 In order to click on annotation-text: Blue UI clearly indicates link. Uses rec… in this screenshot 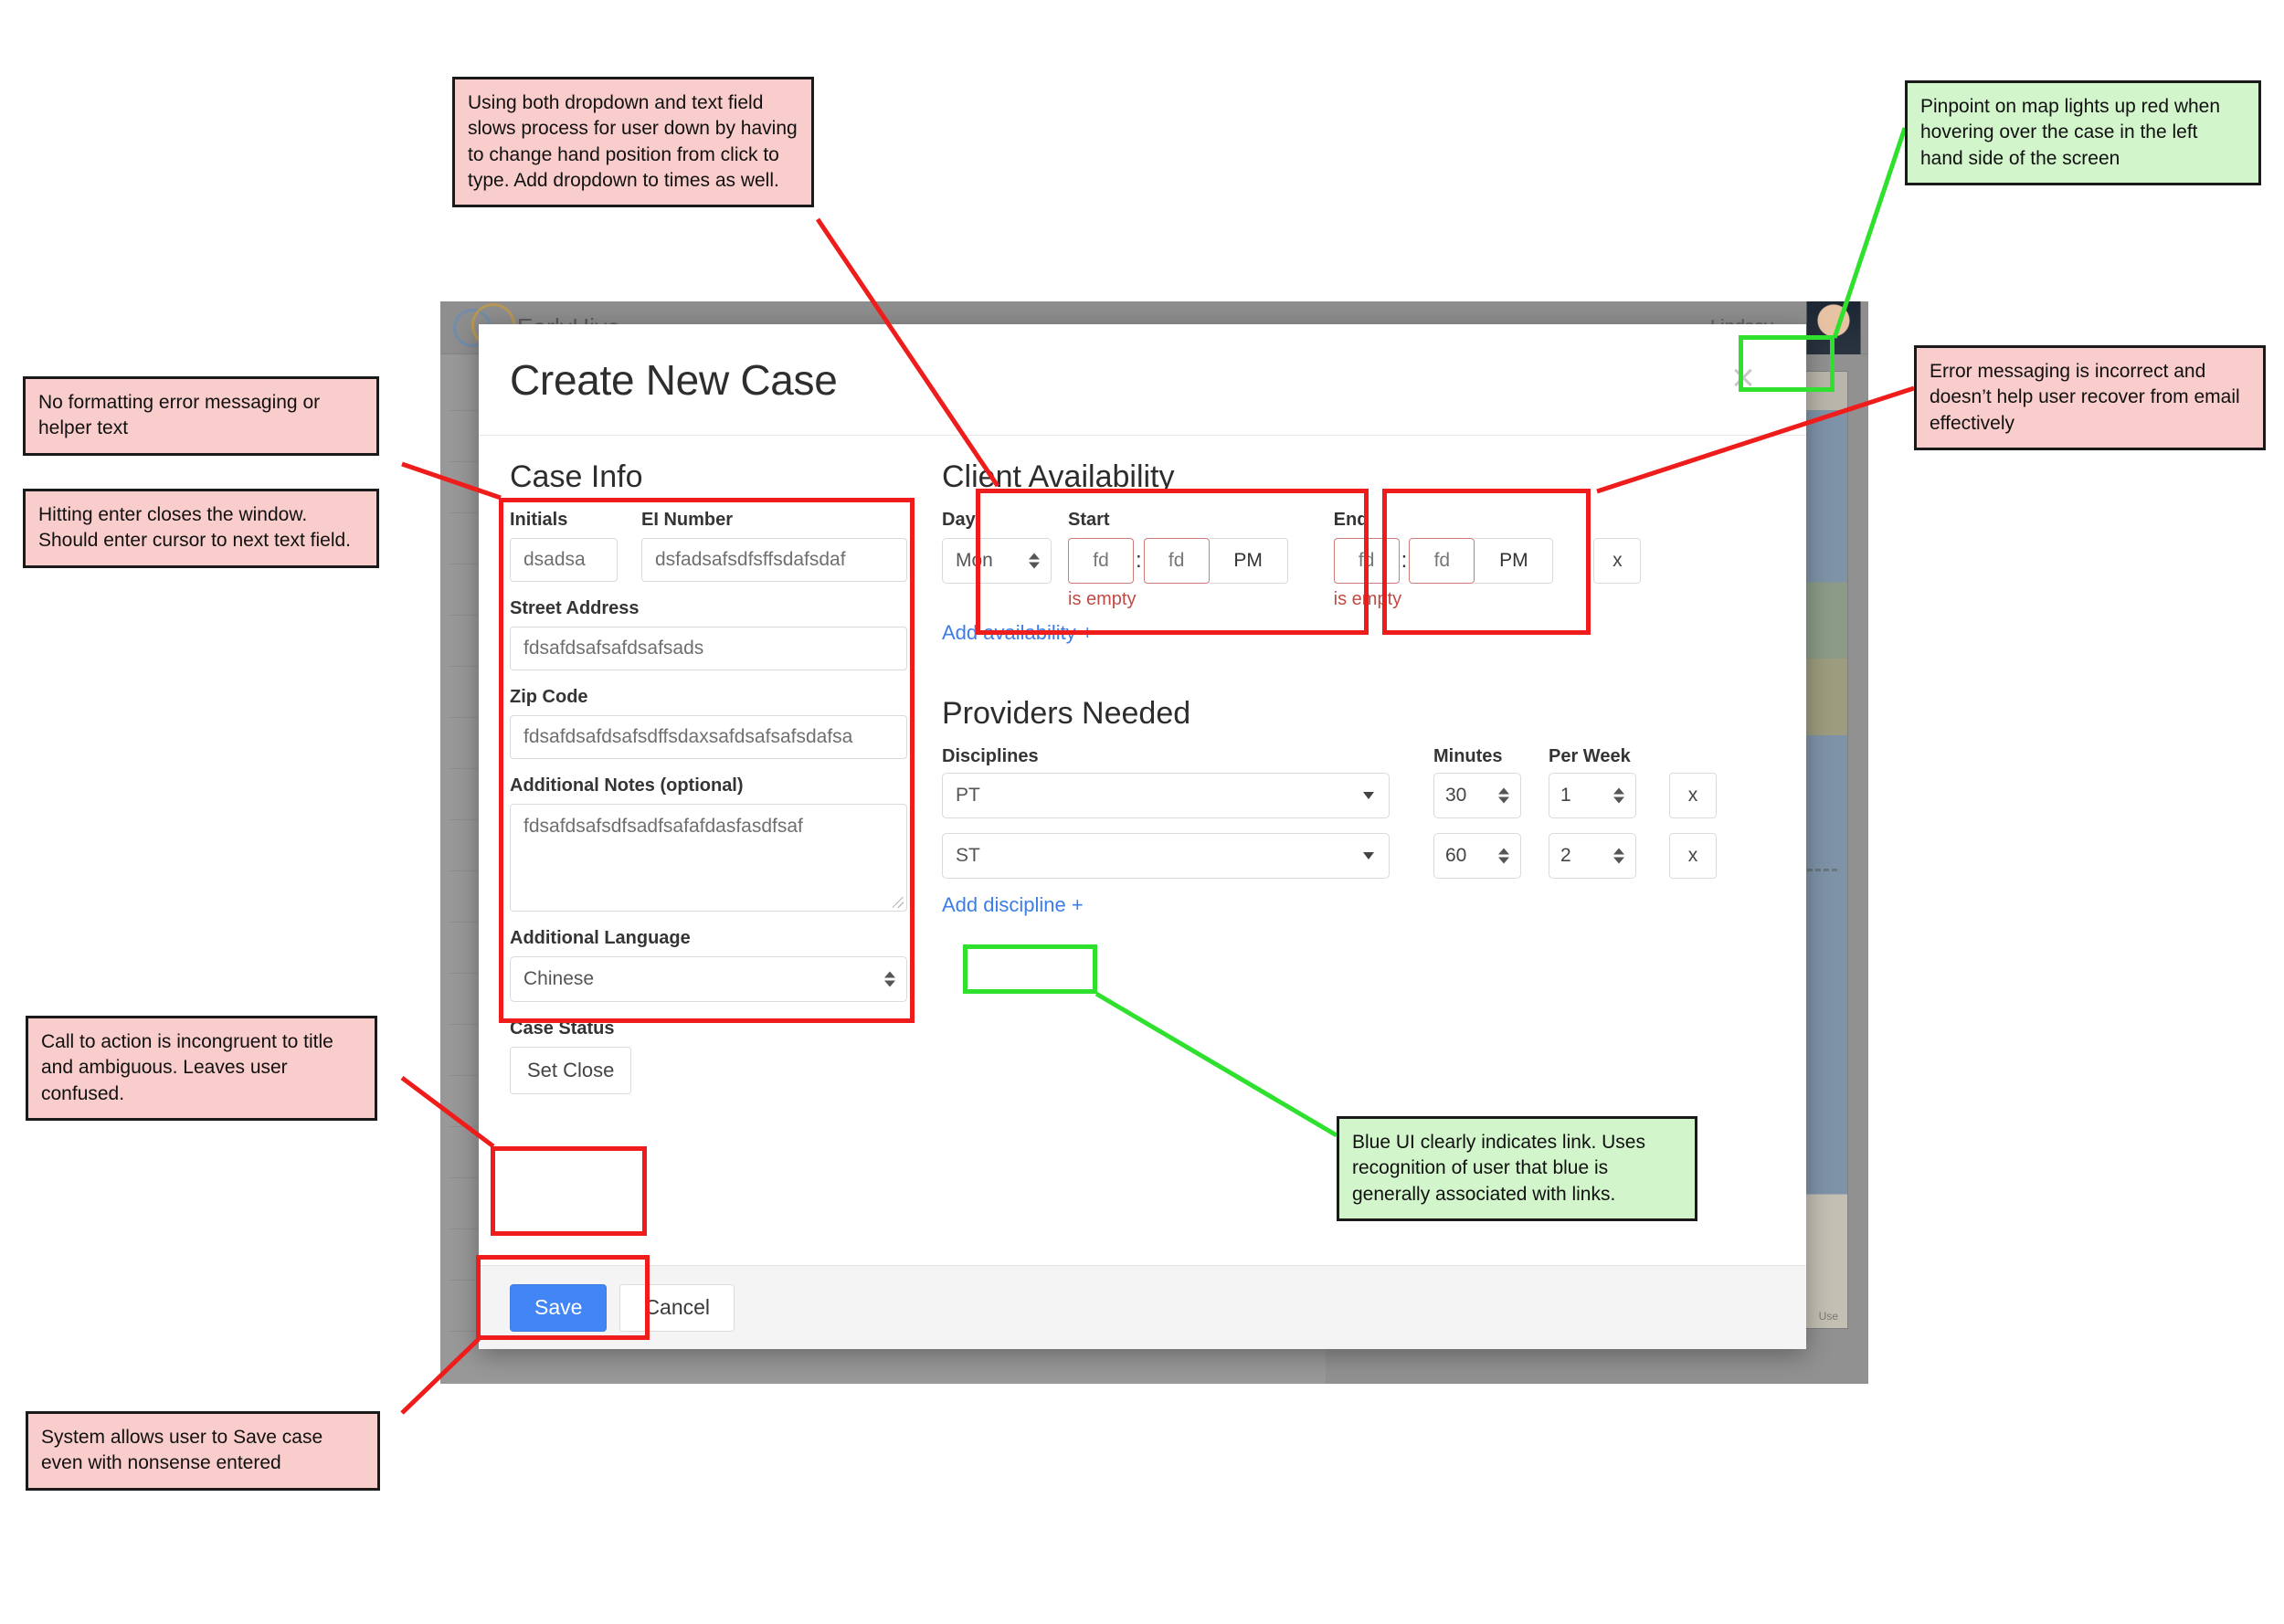, I will do `click(1498, 1168)`.